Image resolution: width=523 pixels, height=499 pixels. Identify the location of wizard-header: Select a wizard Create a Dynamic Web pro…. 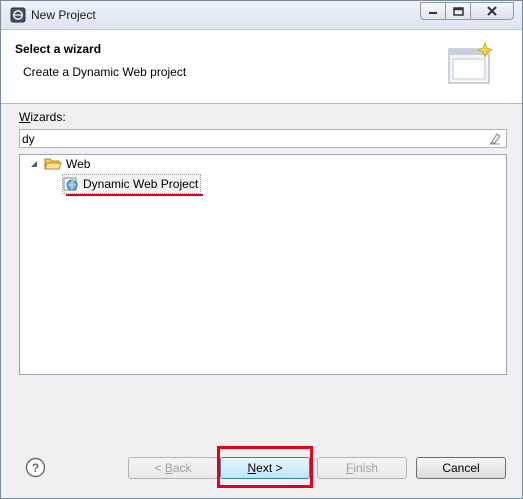
(261, 67).